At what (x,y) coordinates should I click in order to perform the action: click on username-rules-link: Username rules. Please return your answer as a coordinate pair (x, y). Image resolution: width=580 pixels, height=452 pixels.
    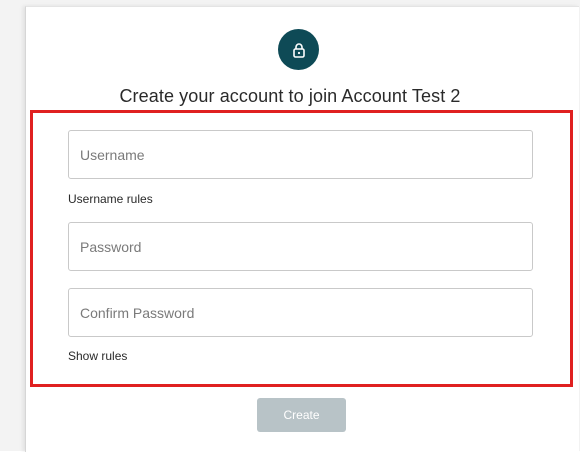
    Looking at the image, I should click on (110, 199).